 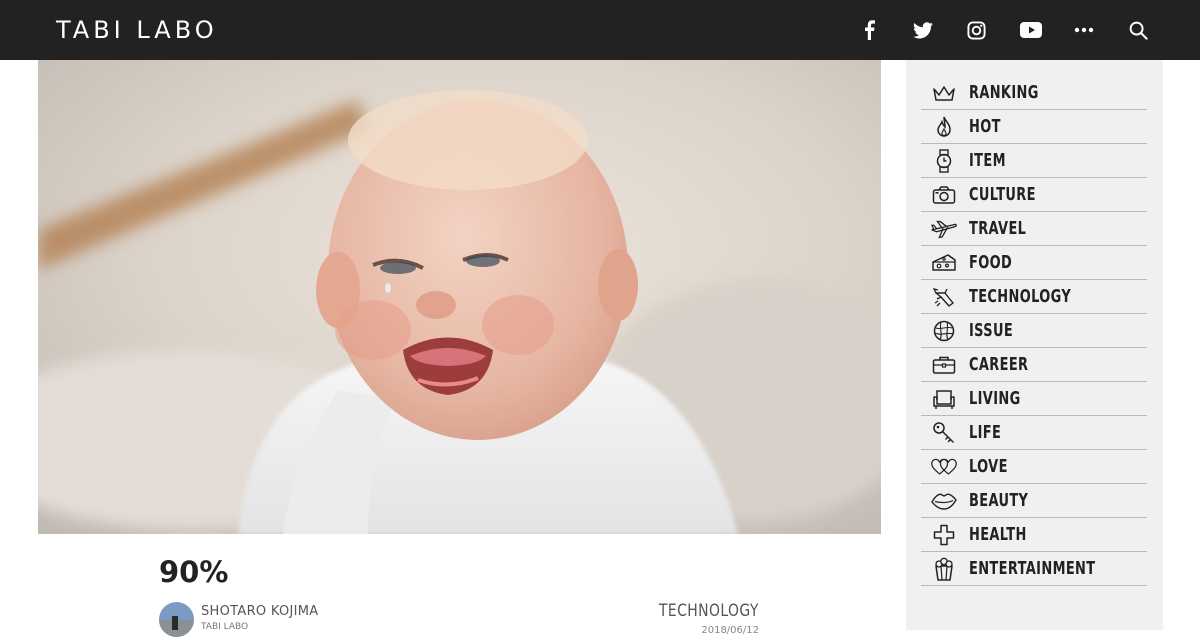 I want to click on heart-icon, so click(x=944, y=467).